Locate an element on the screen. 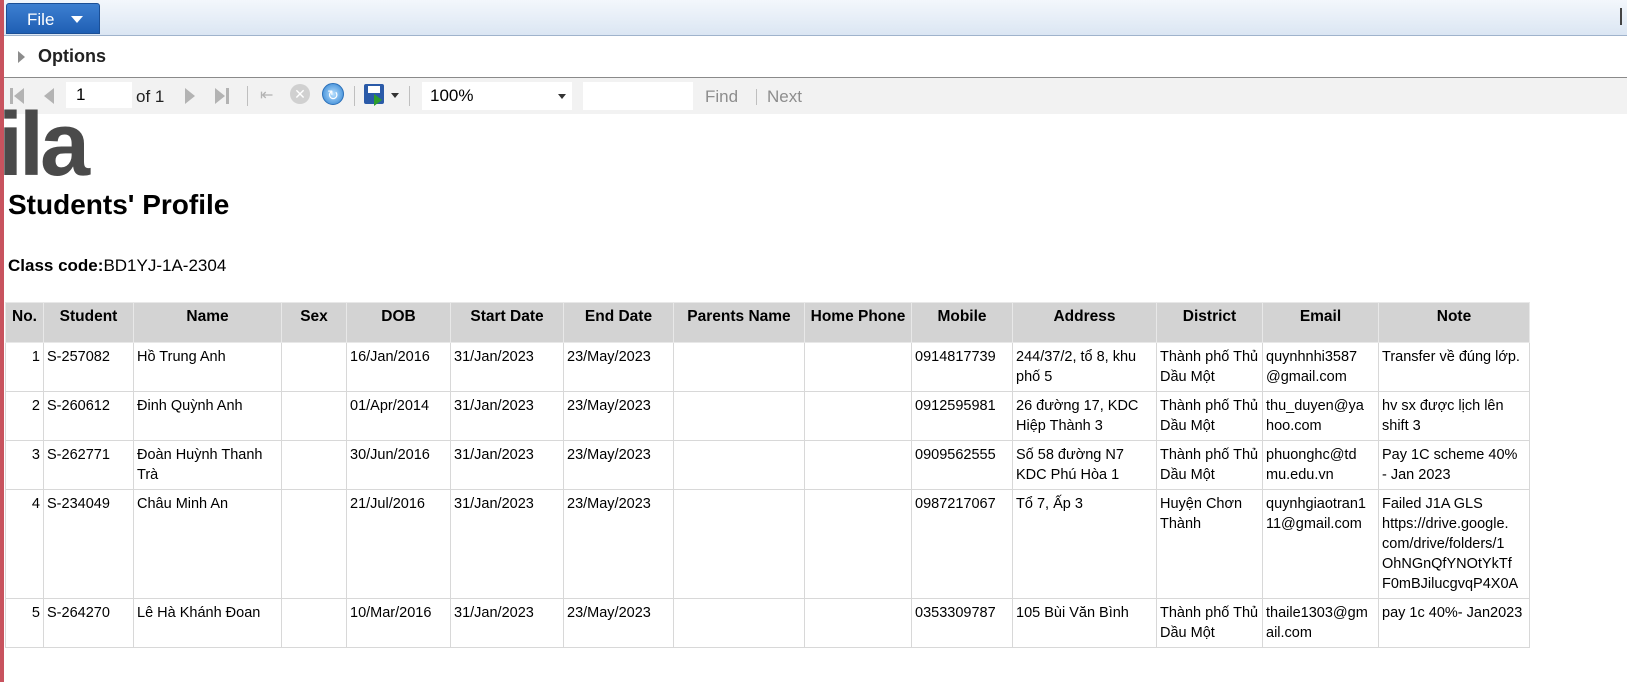 The width and height of the screenshot is (1627, 682). report-toolbar: 1 of 1 ⇤ ✕ ↻ 100% Find Next is located at coordinates (815, 96).